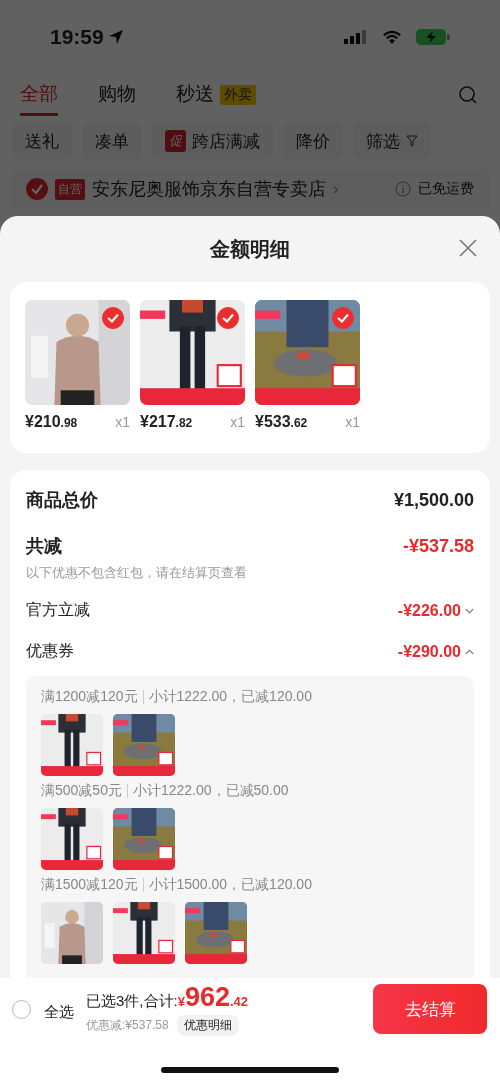 The width and height of the screenshot is (500, 1083). Describe the element at coordinates (77, 37) in the screenshot. I see `status-time: 19:59` at that location.